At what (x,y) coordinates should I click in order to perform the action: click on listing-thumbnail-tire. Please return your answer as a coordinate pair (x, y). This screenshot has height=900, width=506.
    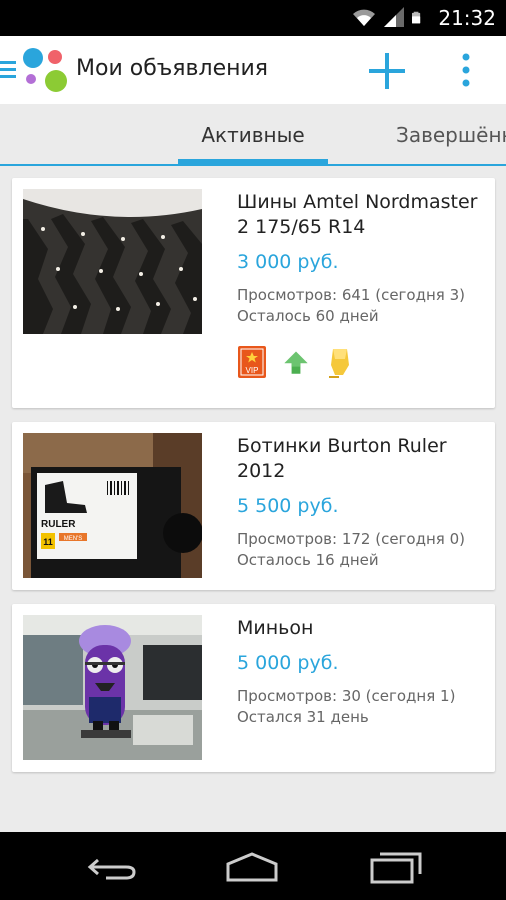
    Looking at the image, I should click on (112, 261).